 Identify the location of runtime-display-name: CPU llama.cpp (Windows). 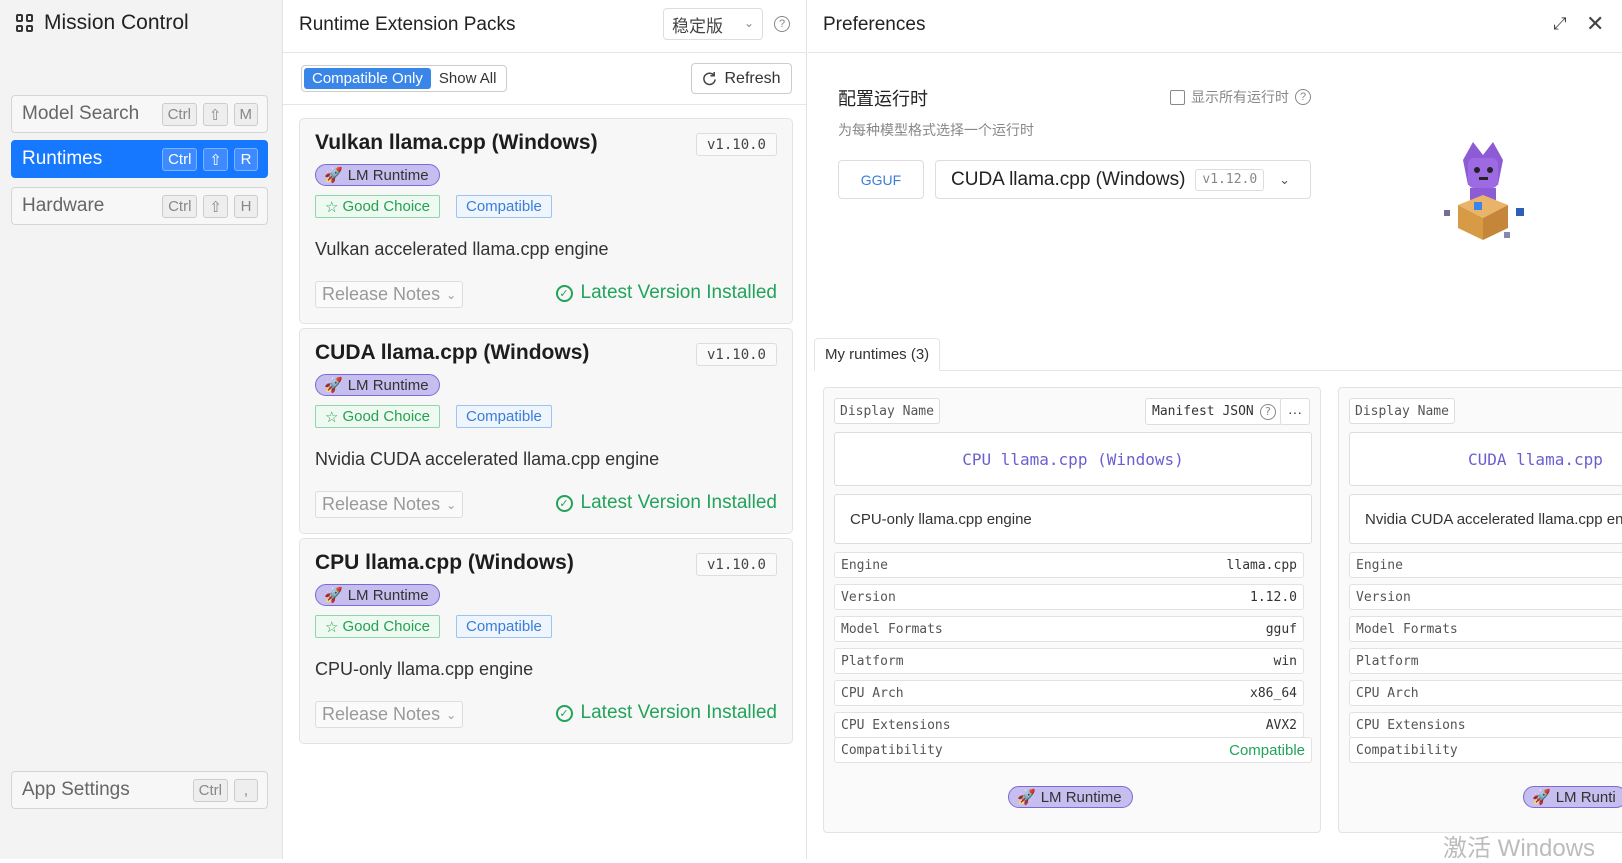
(1073, 459).